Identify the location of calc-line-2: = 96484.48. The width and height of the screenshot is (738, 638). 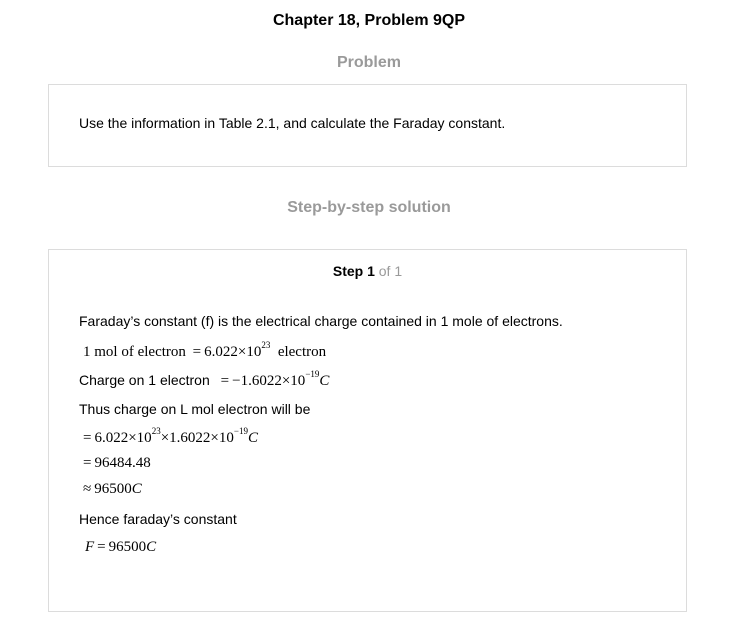
(117, 463).